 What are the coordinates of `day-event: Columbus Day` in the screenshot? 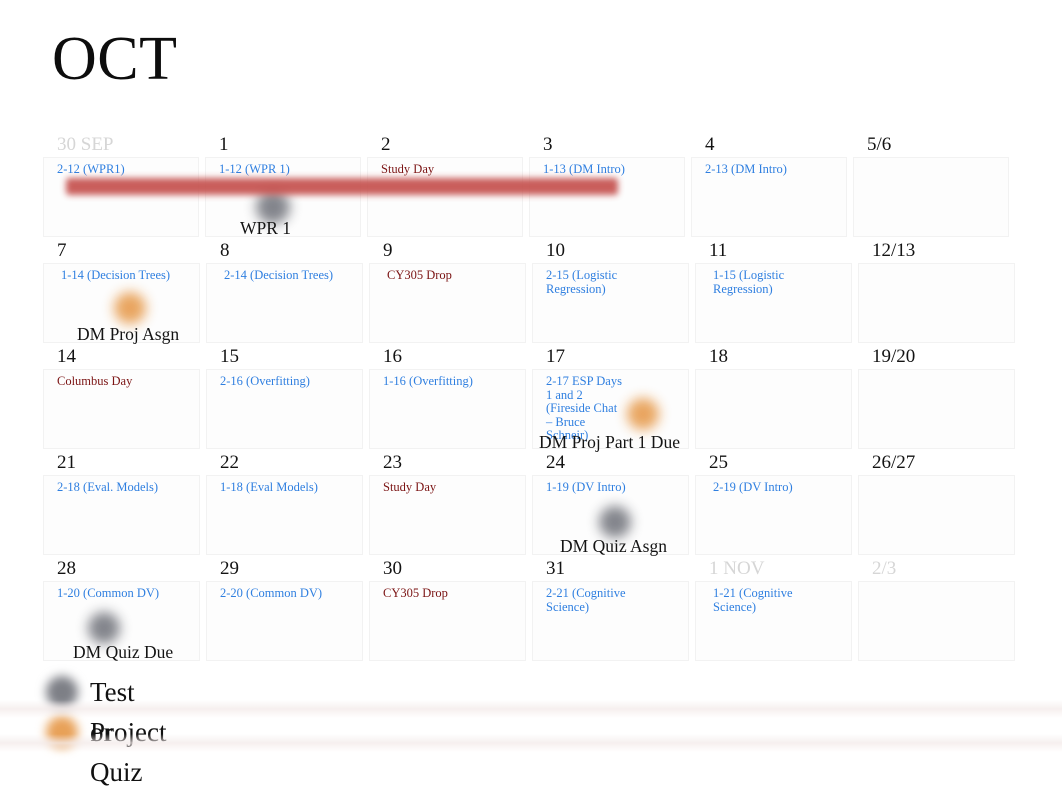 It's located at (125, 381).